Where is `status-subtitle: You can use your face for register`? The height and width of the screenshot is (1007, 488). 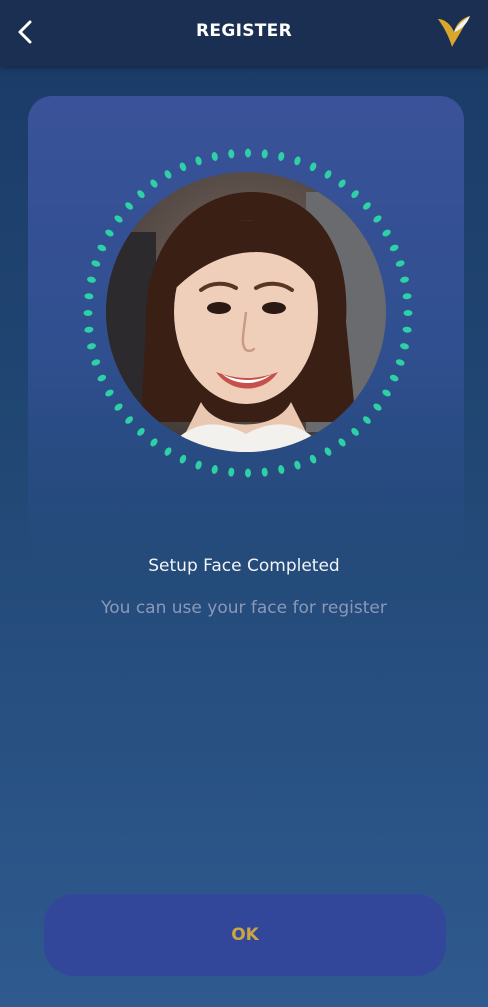
status-subtitle: You can use your face for register is located at coordinates (244, 608).